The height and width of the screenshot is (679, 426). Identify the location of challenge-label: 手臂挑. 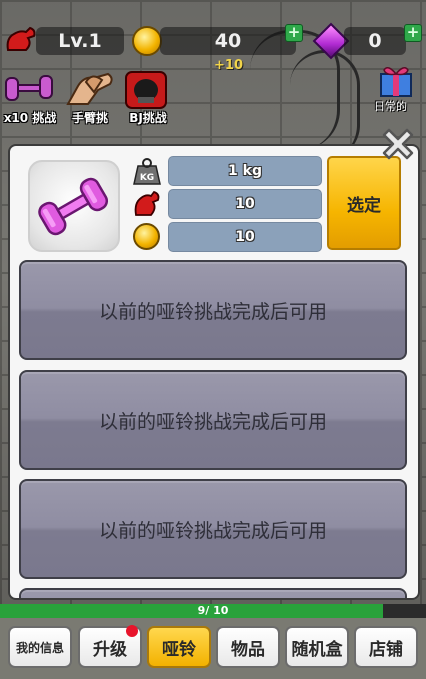
(89, 118).